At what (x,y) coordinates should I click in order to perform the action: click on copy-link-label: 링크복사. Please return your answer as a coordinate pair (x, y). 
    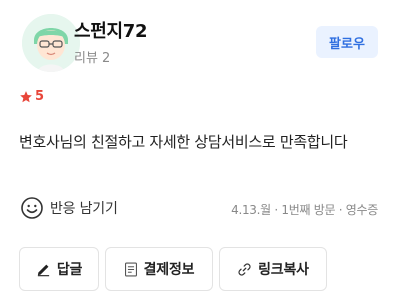
    Looking at the image, I should click on (283, 270).